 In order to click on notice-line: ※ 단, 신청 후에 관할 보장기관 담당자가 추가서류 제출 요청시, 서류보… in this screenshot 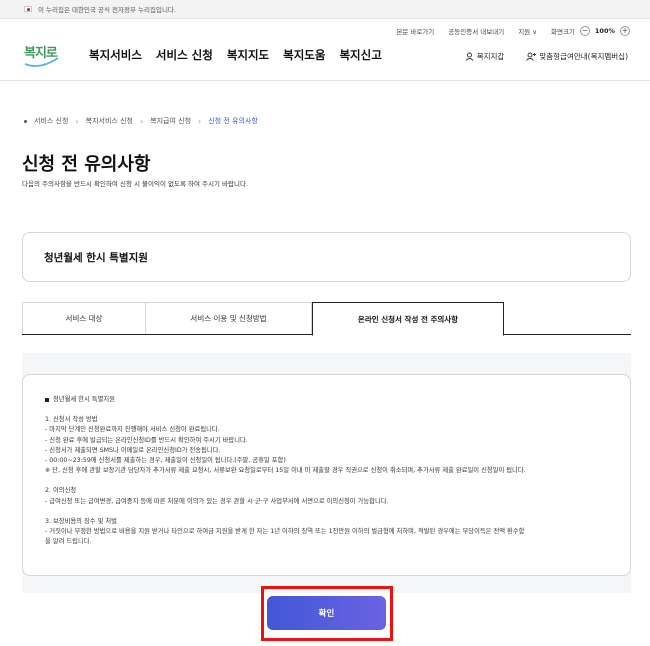, I will do `click(285, 471)`.